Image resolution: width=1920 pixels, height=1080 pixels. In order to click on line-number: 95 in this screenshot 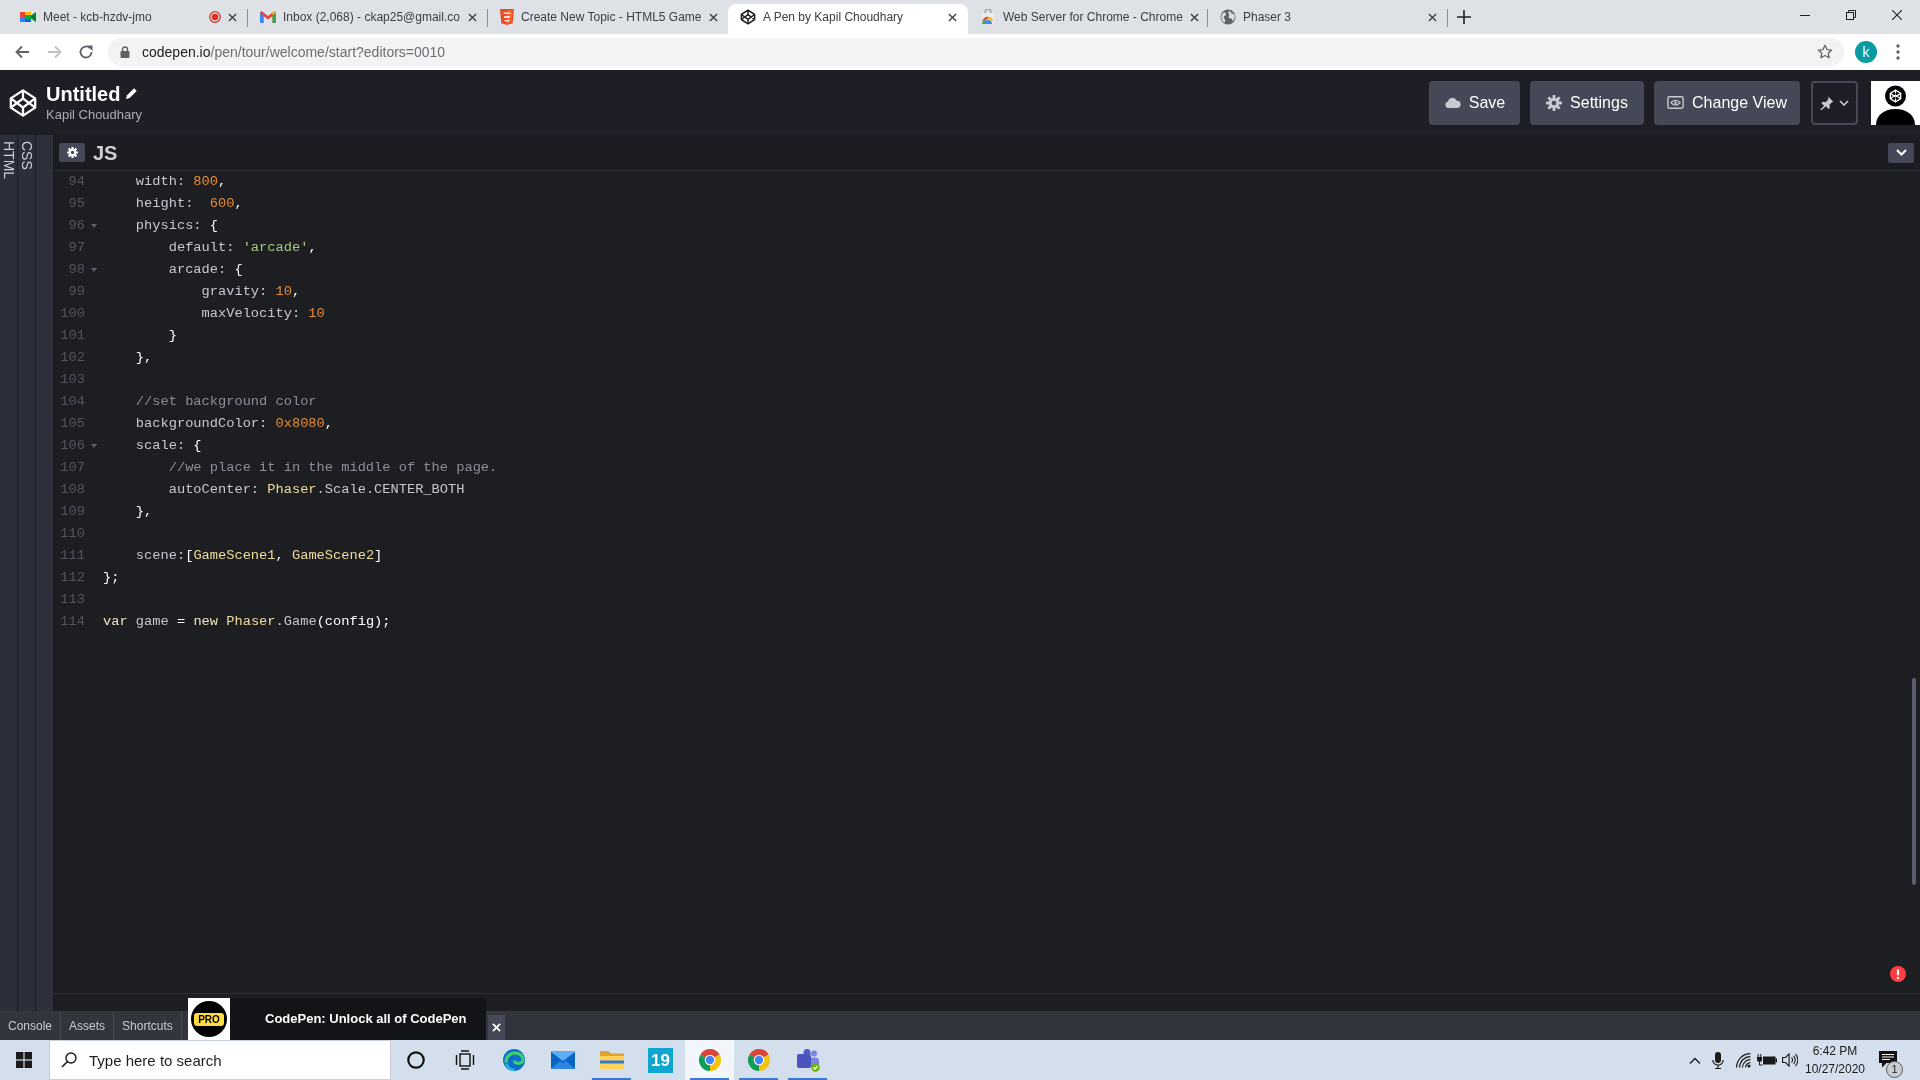, I will do `click(76, 203)`.